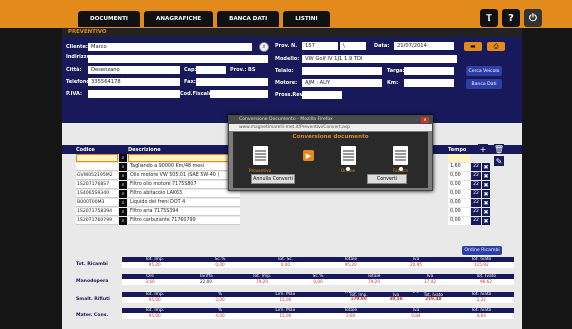  What do you see at coordinates (401, 169) in the screenshot?
I see `radio-fattura` at bounding box center [401, 169].